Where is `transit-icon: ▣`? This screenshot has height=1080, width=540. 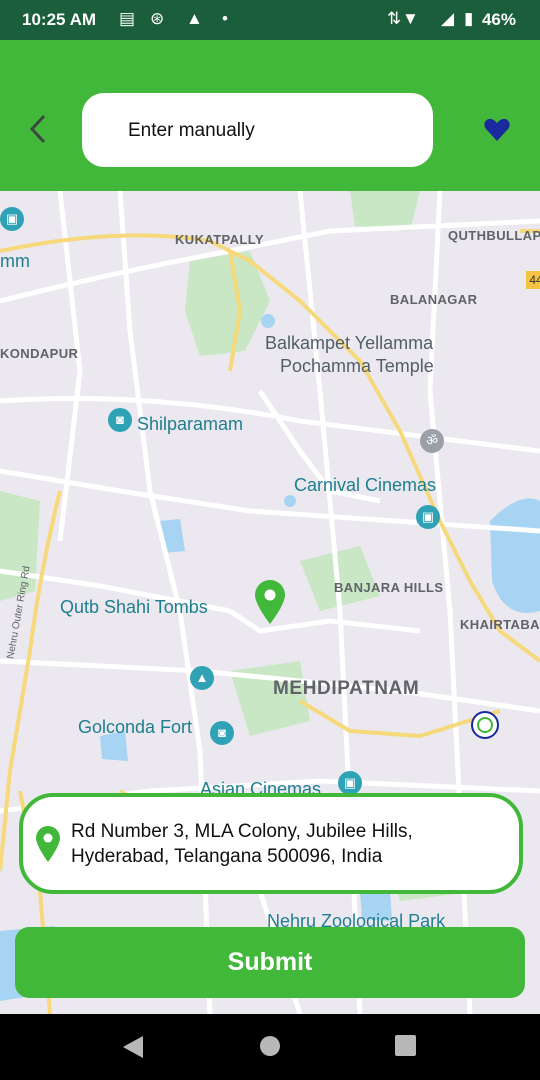 transit-icon: ▣ is located at coordinates (12, 219).